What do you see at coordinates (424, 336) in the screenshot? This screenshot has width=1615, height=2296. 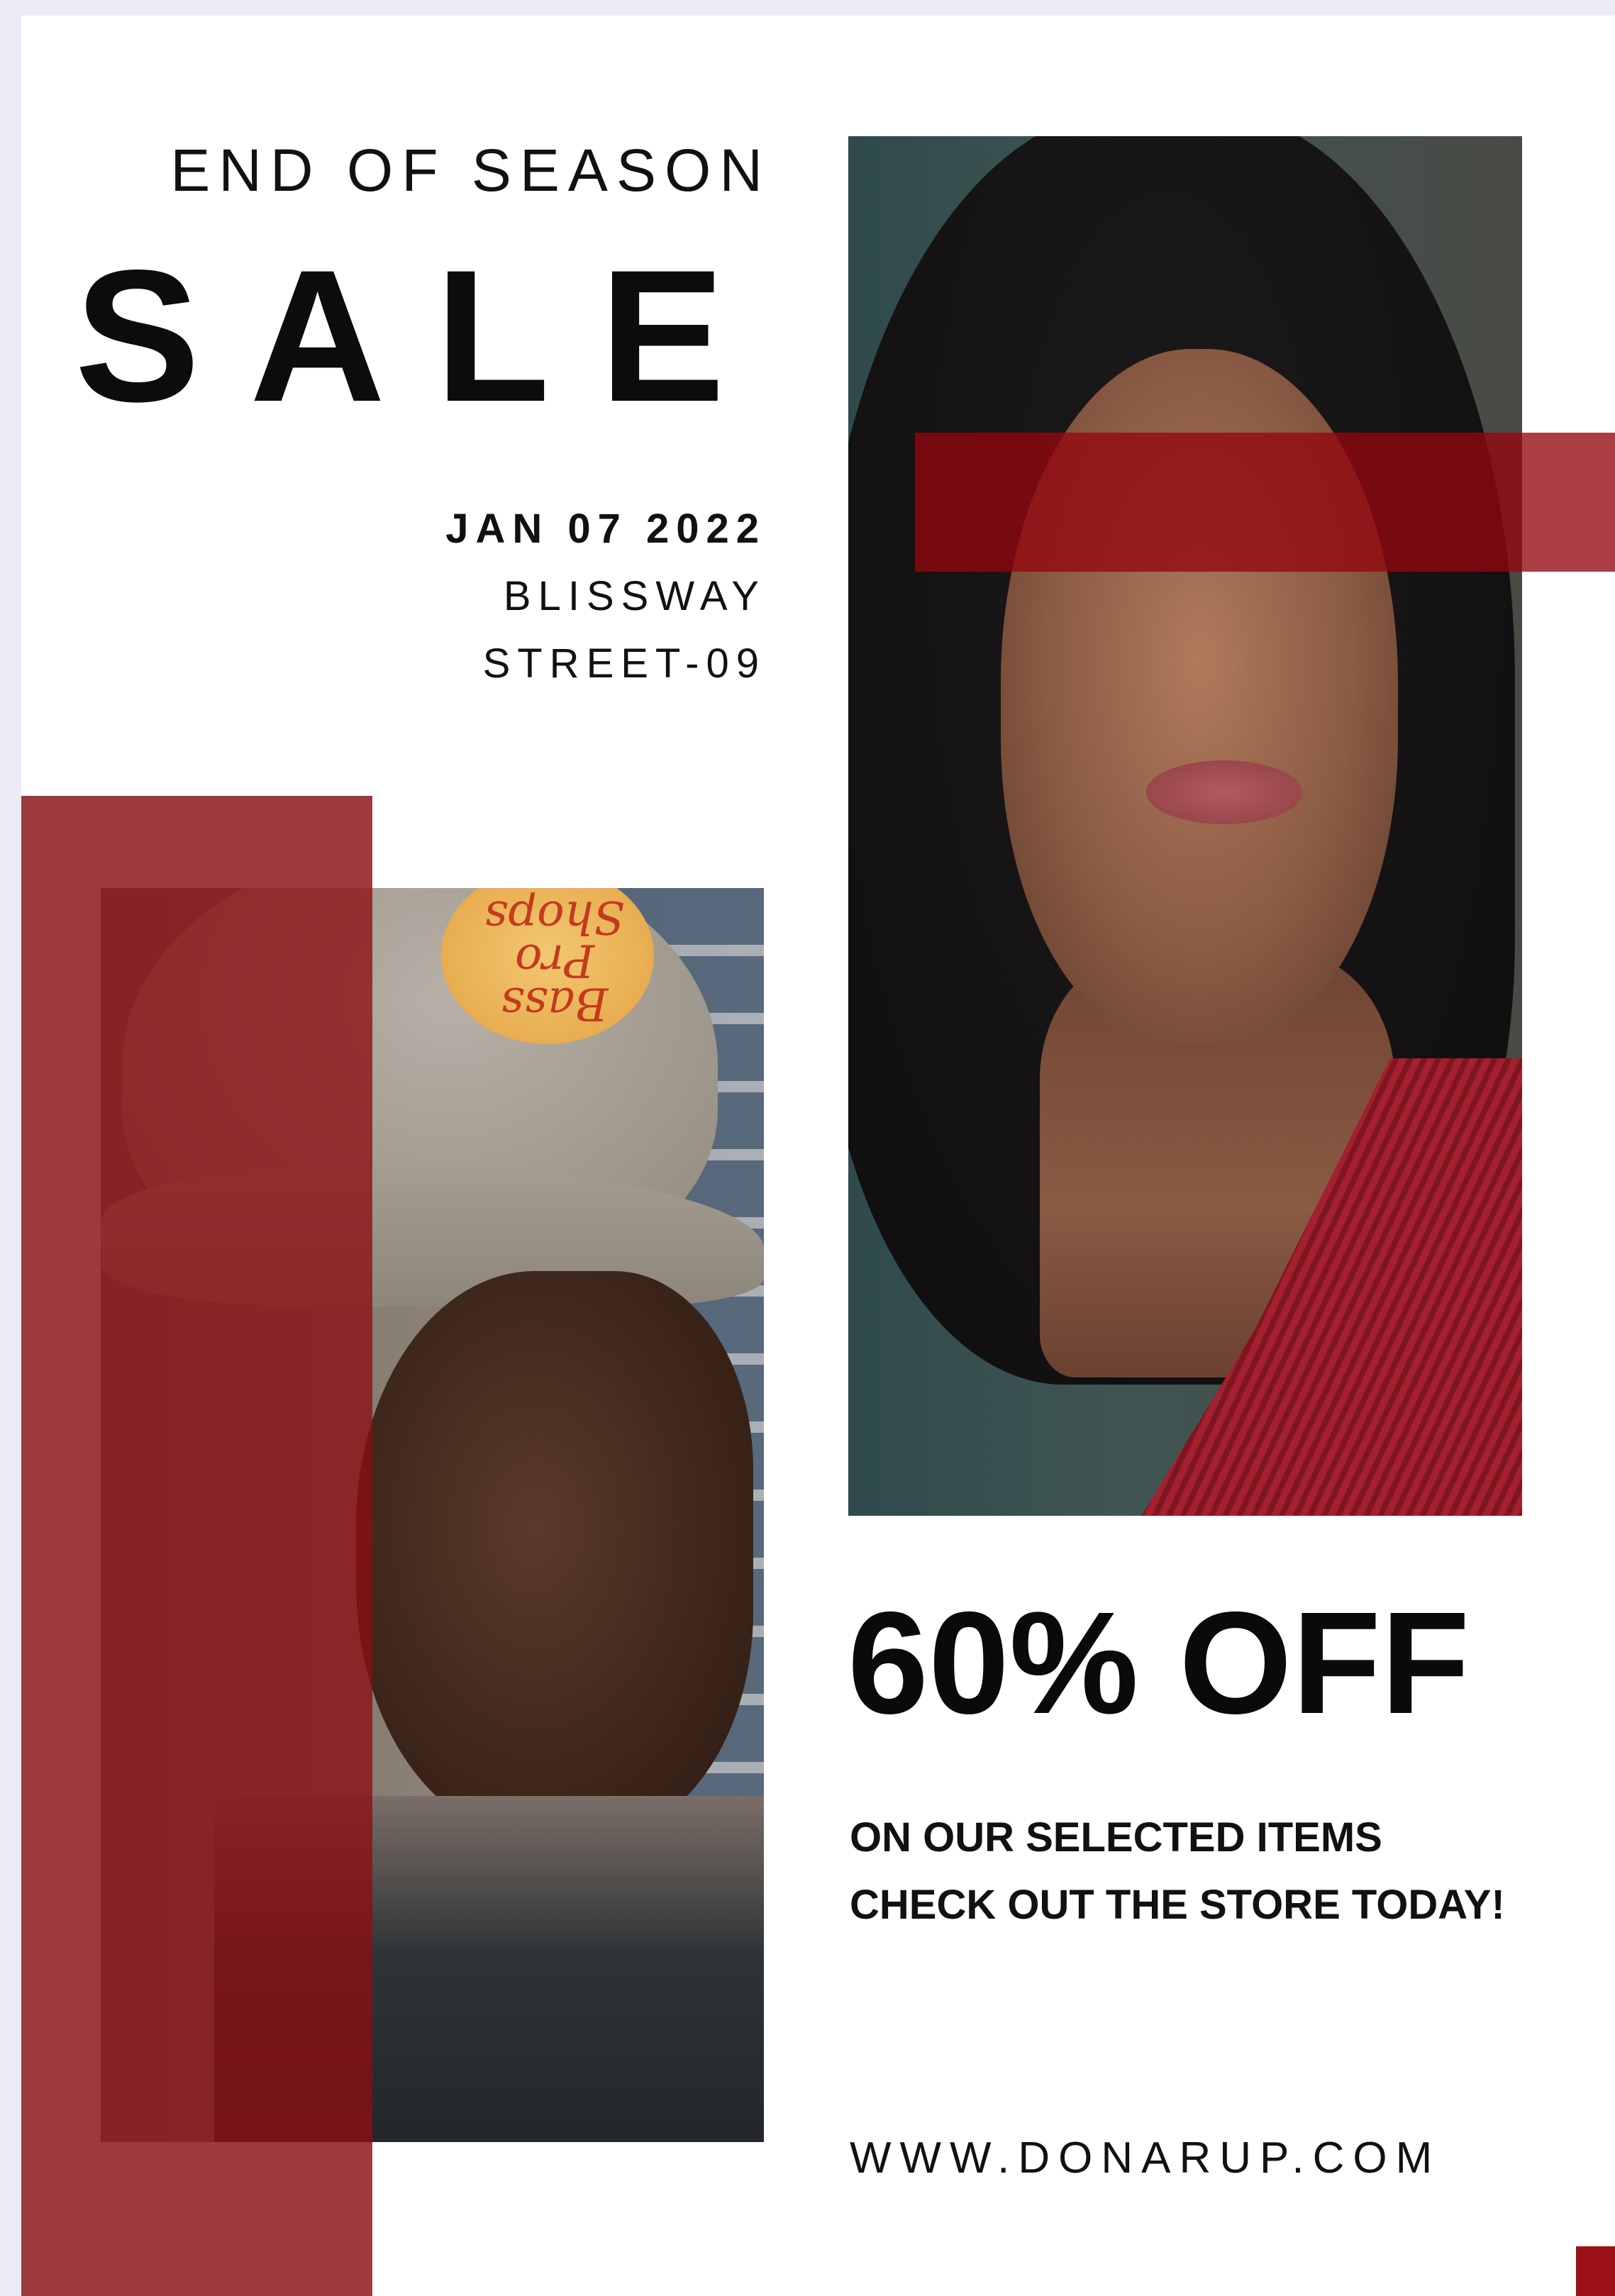 I see `headline: SALE` at bounding box center [424, 336].